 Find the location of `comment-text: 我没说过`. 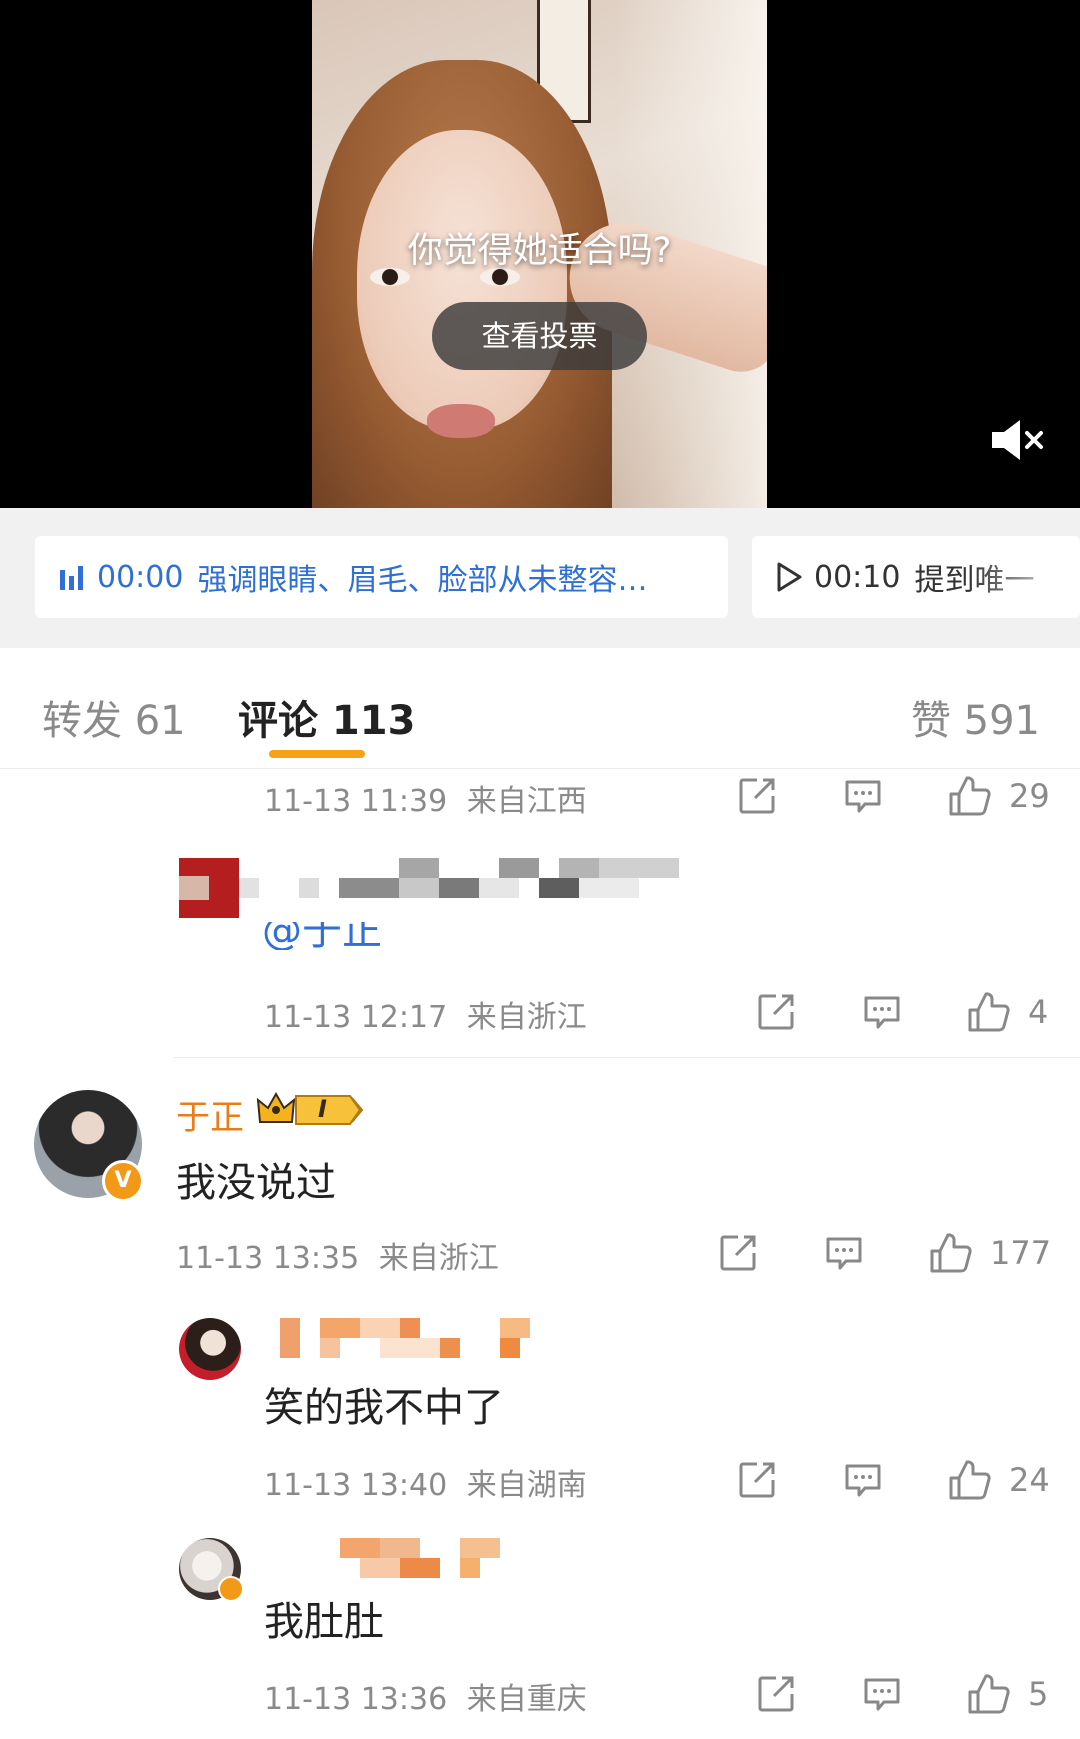

comment-text: 我没说过 is located at coordinates (256, 1183).